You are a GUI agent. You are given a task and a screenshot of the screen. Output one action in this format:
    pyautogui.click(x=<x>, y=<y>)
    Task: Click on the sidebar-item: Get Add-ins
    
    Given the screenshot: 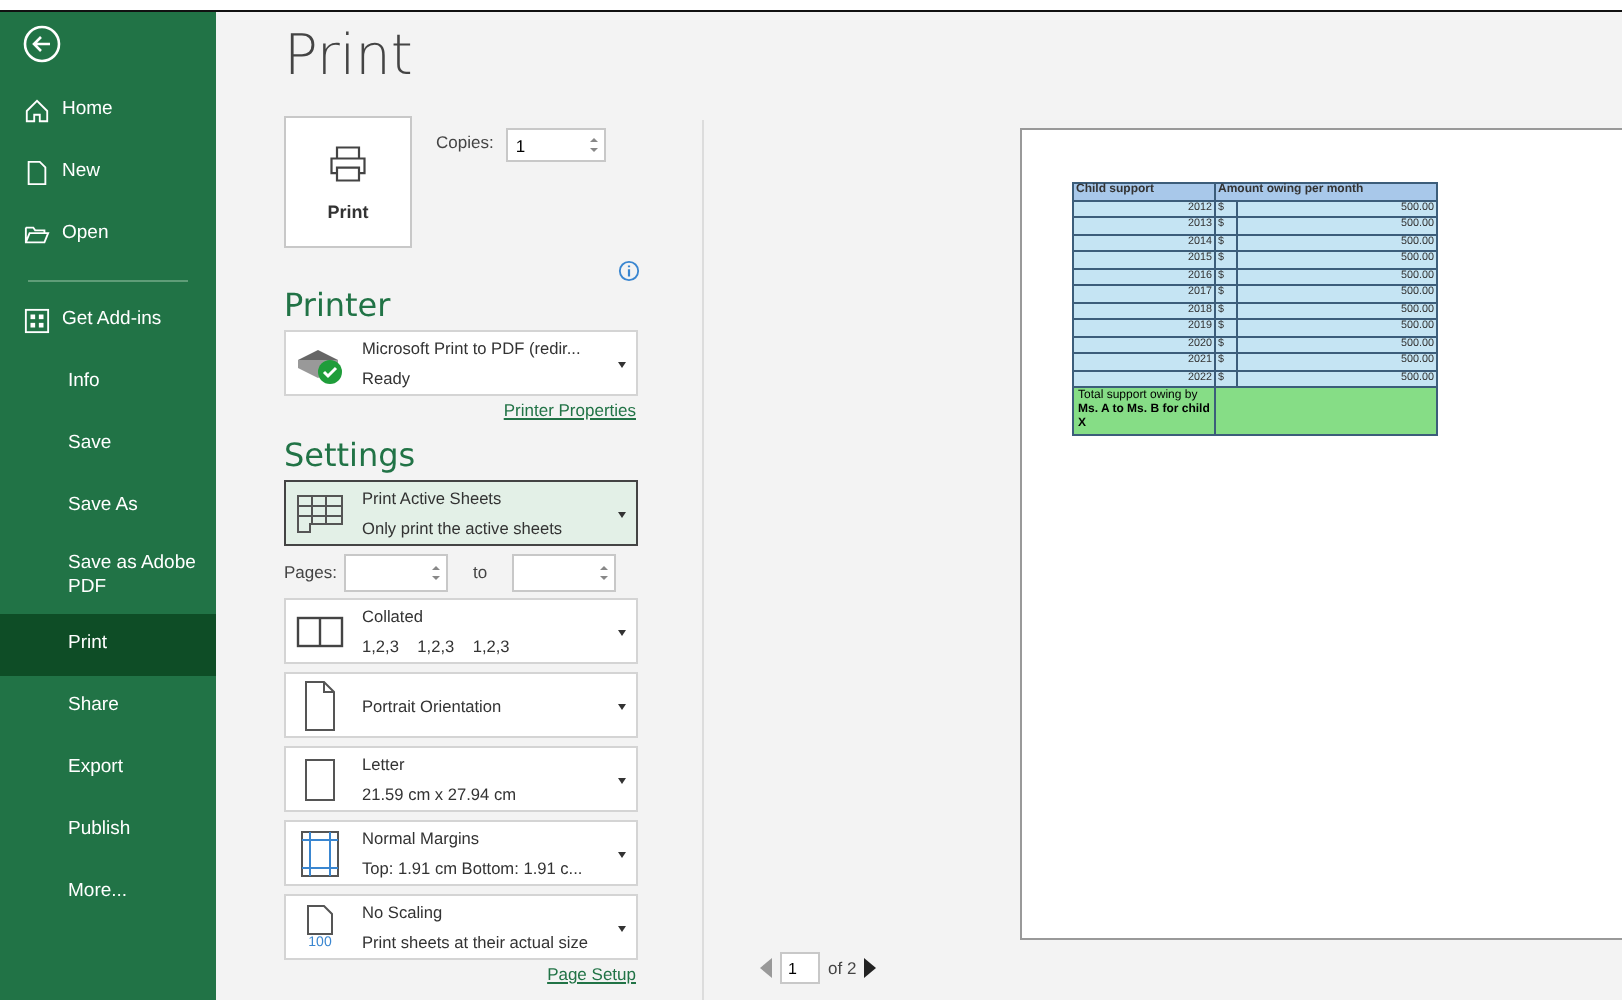 What is the action you would take?
    pyautogui.click(x=108, y=321)
    